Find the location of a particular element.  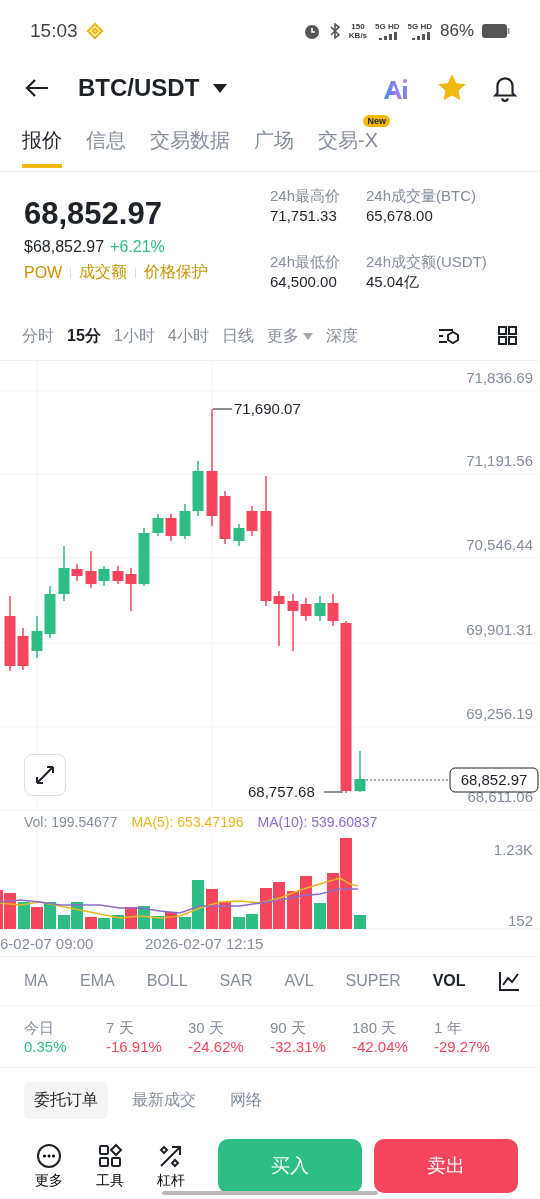

toolbar-item: 更多 is located at coordinates (49, 1166).